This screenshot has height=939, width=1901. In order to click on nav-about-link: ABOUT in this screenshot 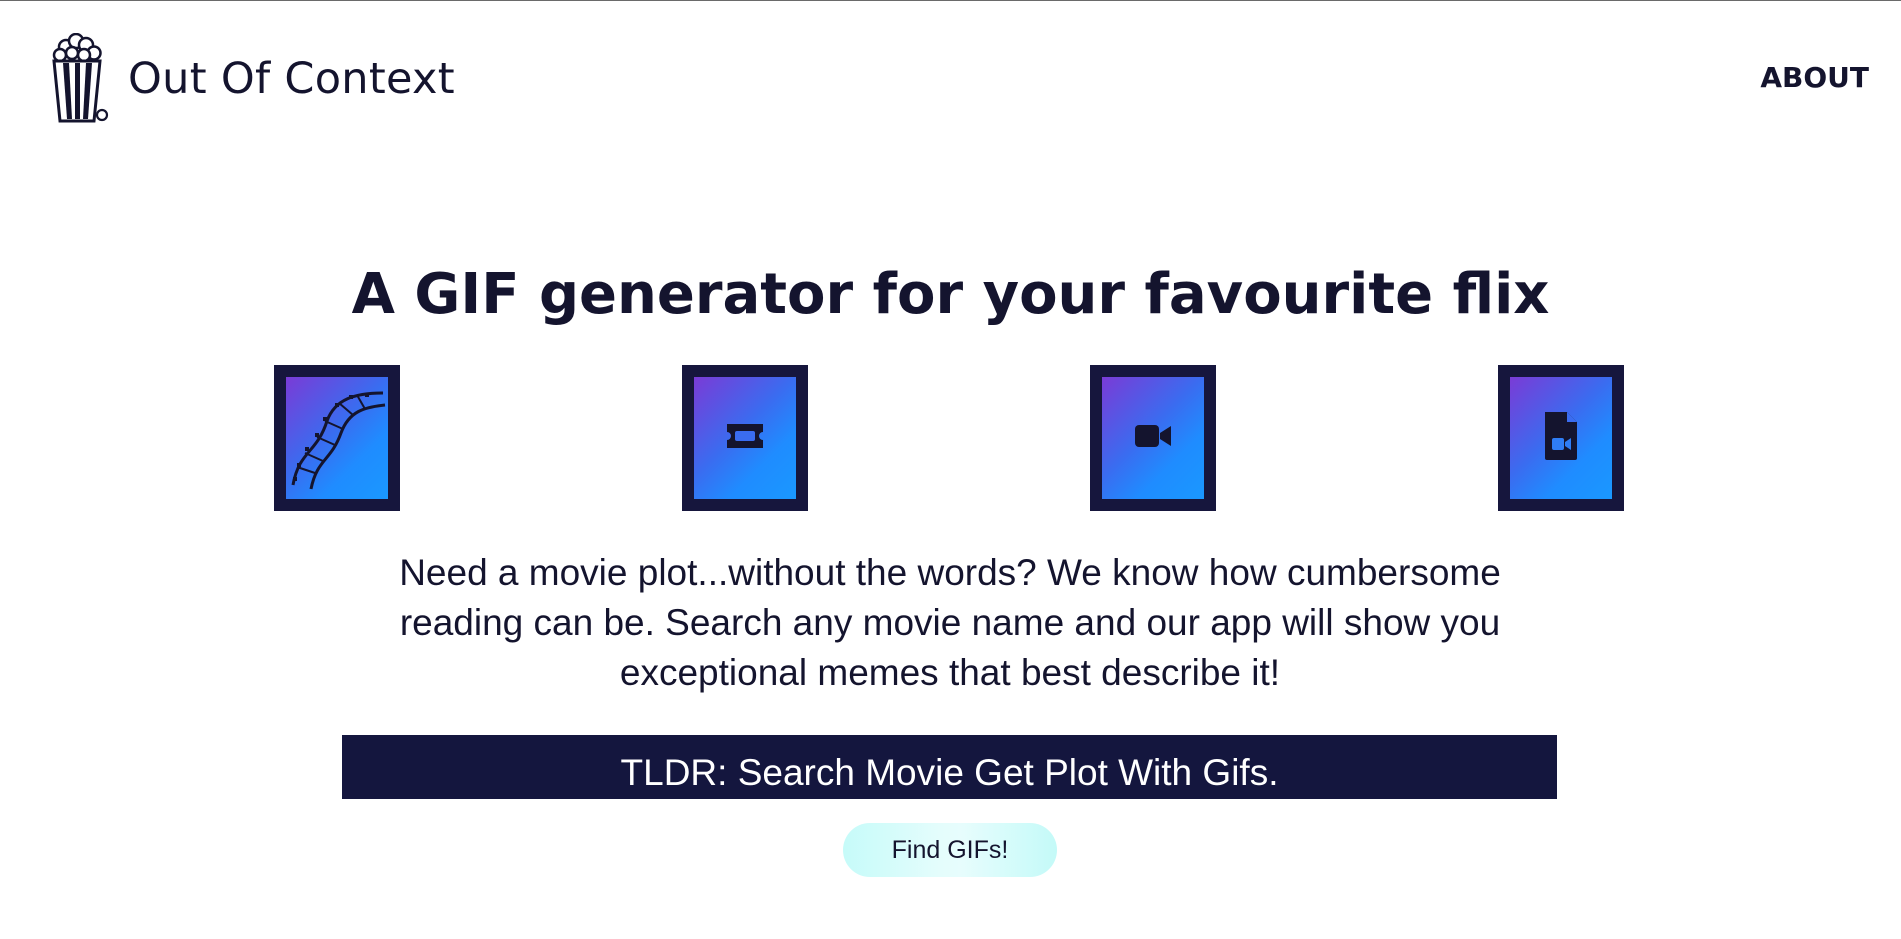, I will do `click(1814, 77)`.